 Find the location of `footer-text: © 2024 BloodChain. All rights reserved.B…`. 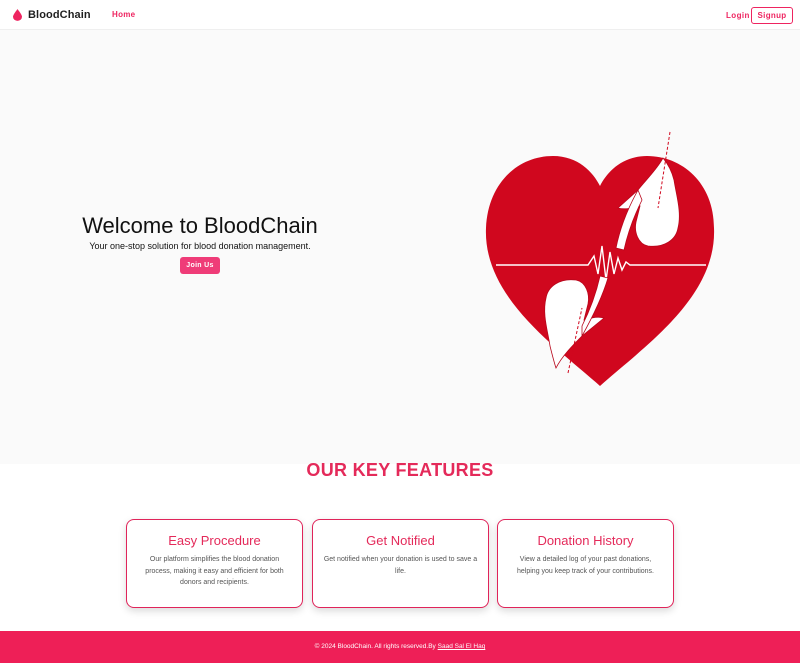

footer-text: © 2024 BloodChain. All rights reserved.B… is located at coordinates (400, 646).